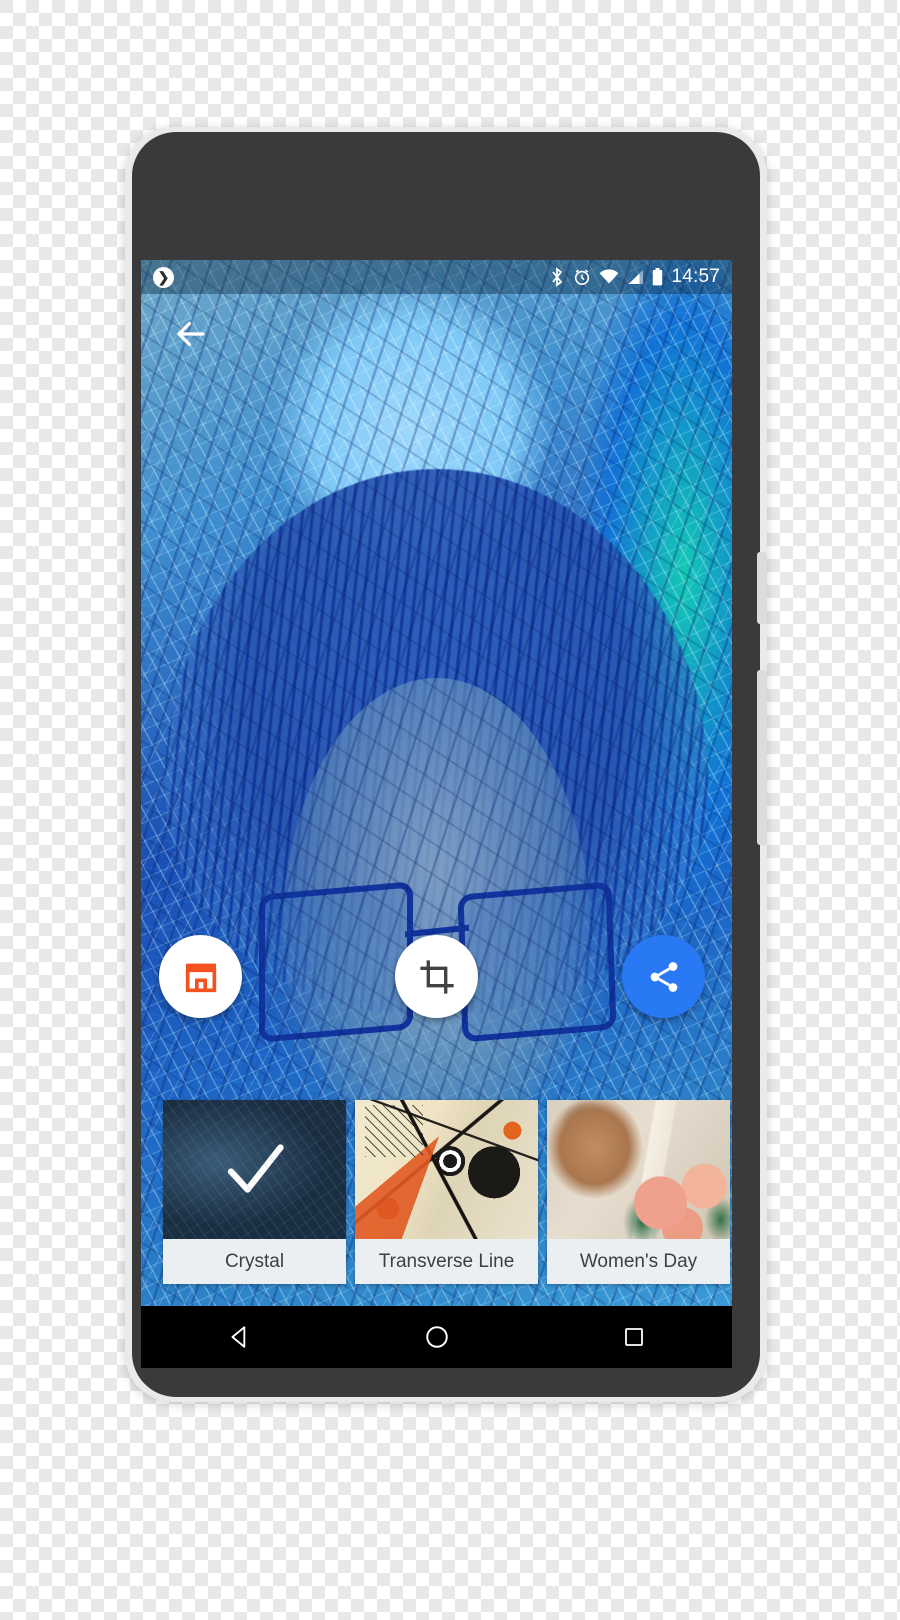 The height and width of the screenshot is (1620, 900). I want to click on power-button, so click(762, 588).